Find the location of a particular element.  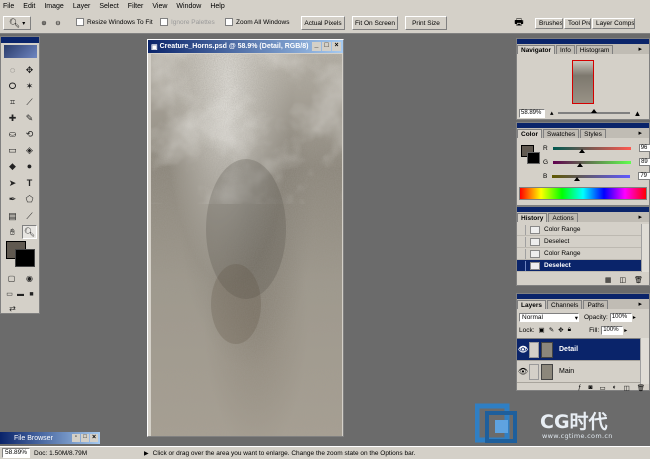

print-size-button: Print Size is located at coordinates (426, 23).